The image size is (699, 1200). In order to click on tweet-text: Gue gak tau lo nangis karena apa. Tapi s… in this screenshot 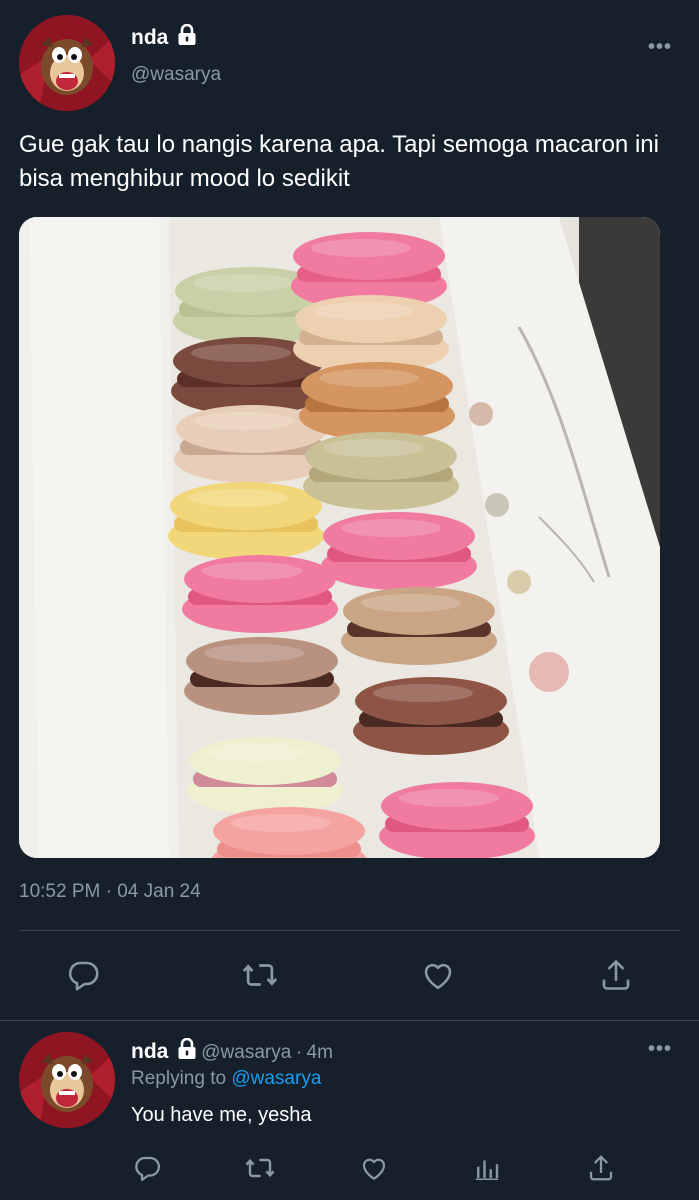, I will do `click(339, 161)`.